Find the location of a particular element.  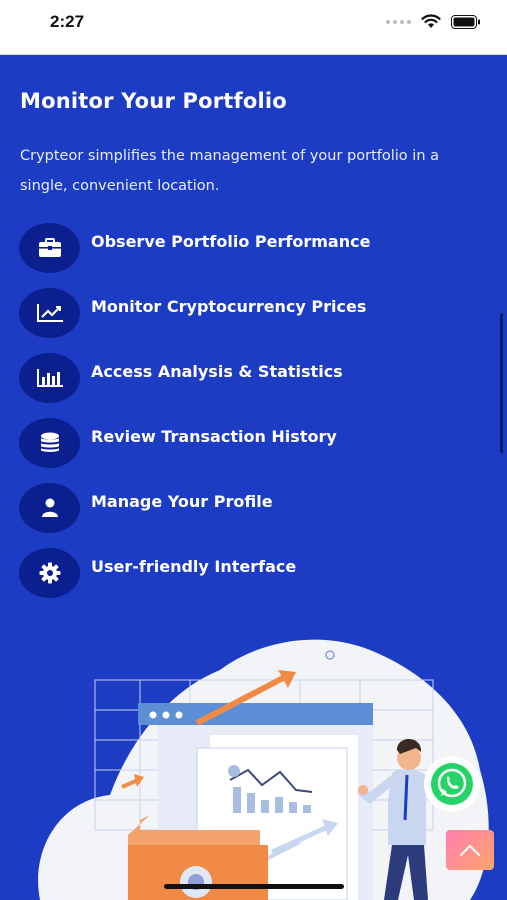

user-icon is located at coordinates (49, 507).